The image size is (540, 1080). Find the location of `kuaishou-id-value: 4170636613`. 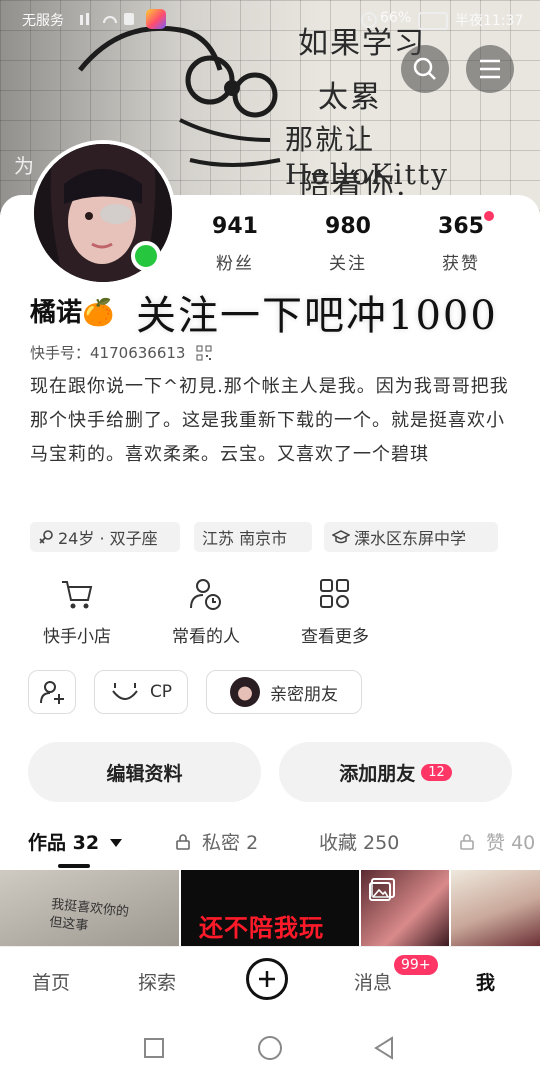

kuaishou-id-value: 4170636613 is located at coordinates (138, 353).